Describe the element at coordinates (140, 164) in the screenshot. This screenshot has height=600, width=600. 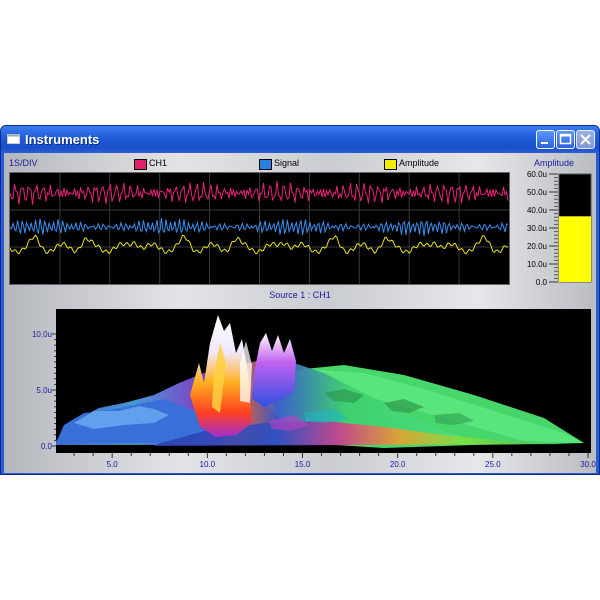
I see `ch1-swatch-icon` at that location.